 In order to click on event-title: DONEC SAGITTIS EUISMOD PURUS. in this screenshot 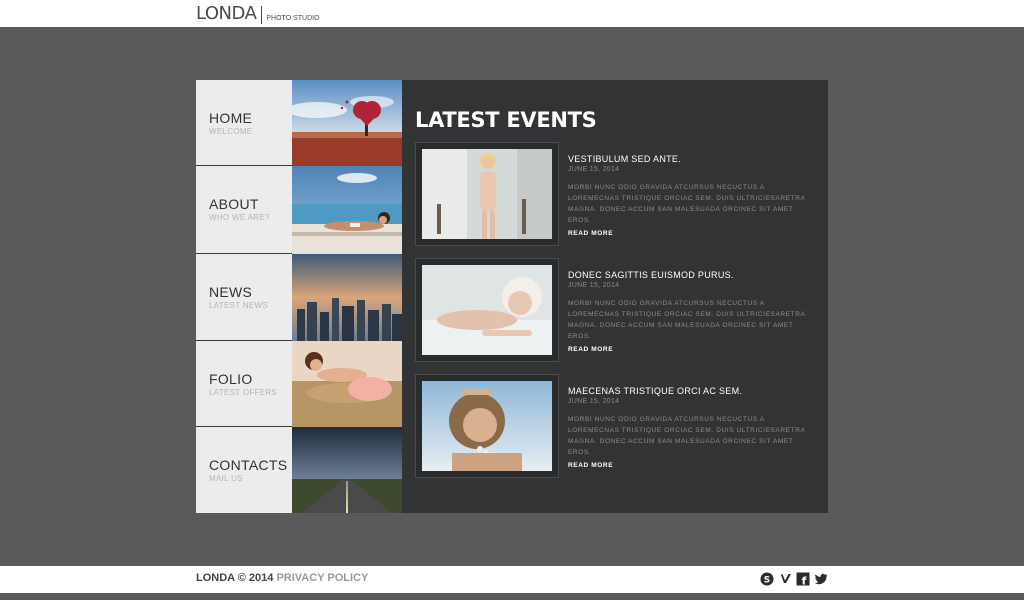, I will do `click(651, 275)`.